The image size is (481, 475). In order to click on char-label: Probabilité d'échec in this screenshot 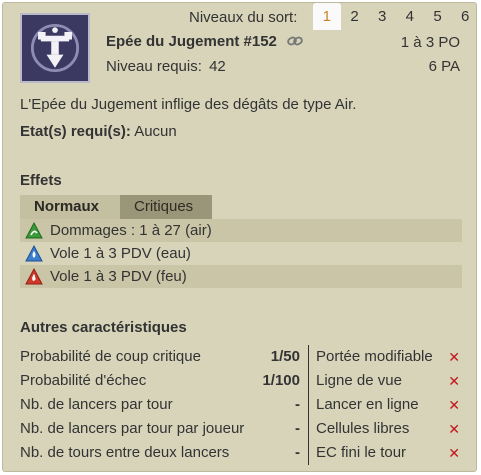, I will do `click(83, 380)`.